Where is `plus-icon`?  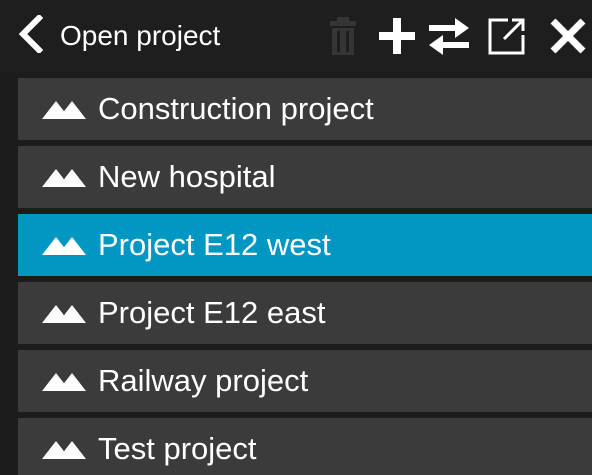 plus-icon is located at coordinates (397, 36).